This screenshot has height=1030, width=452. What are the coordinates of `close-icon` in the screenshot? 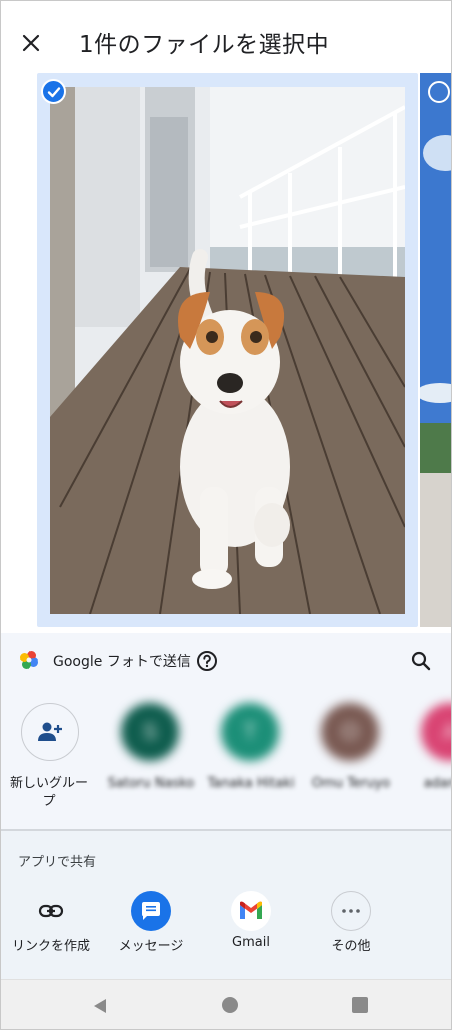 It's located at (31, 43).